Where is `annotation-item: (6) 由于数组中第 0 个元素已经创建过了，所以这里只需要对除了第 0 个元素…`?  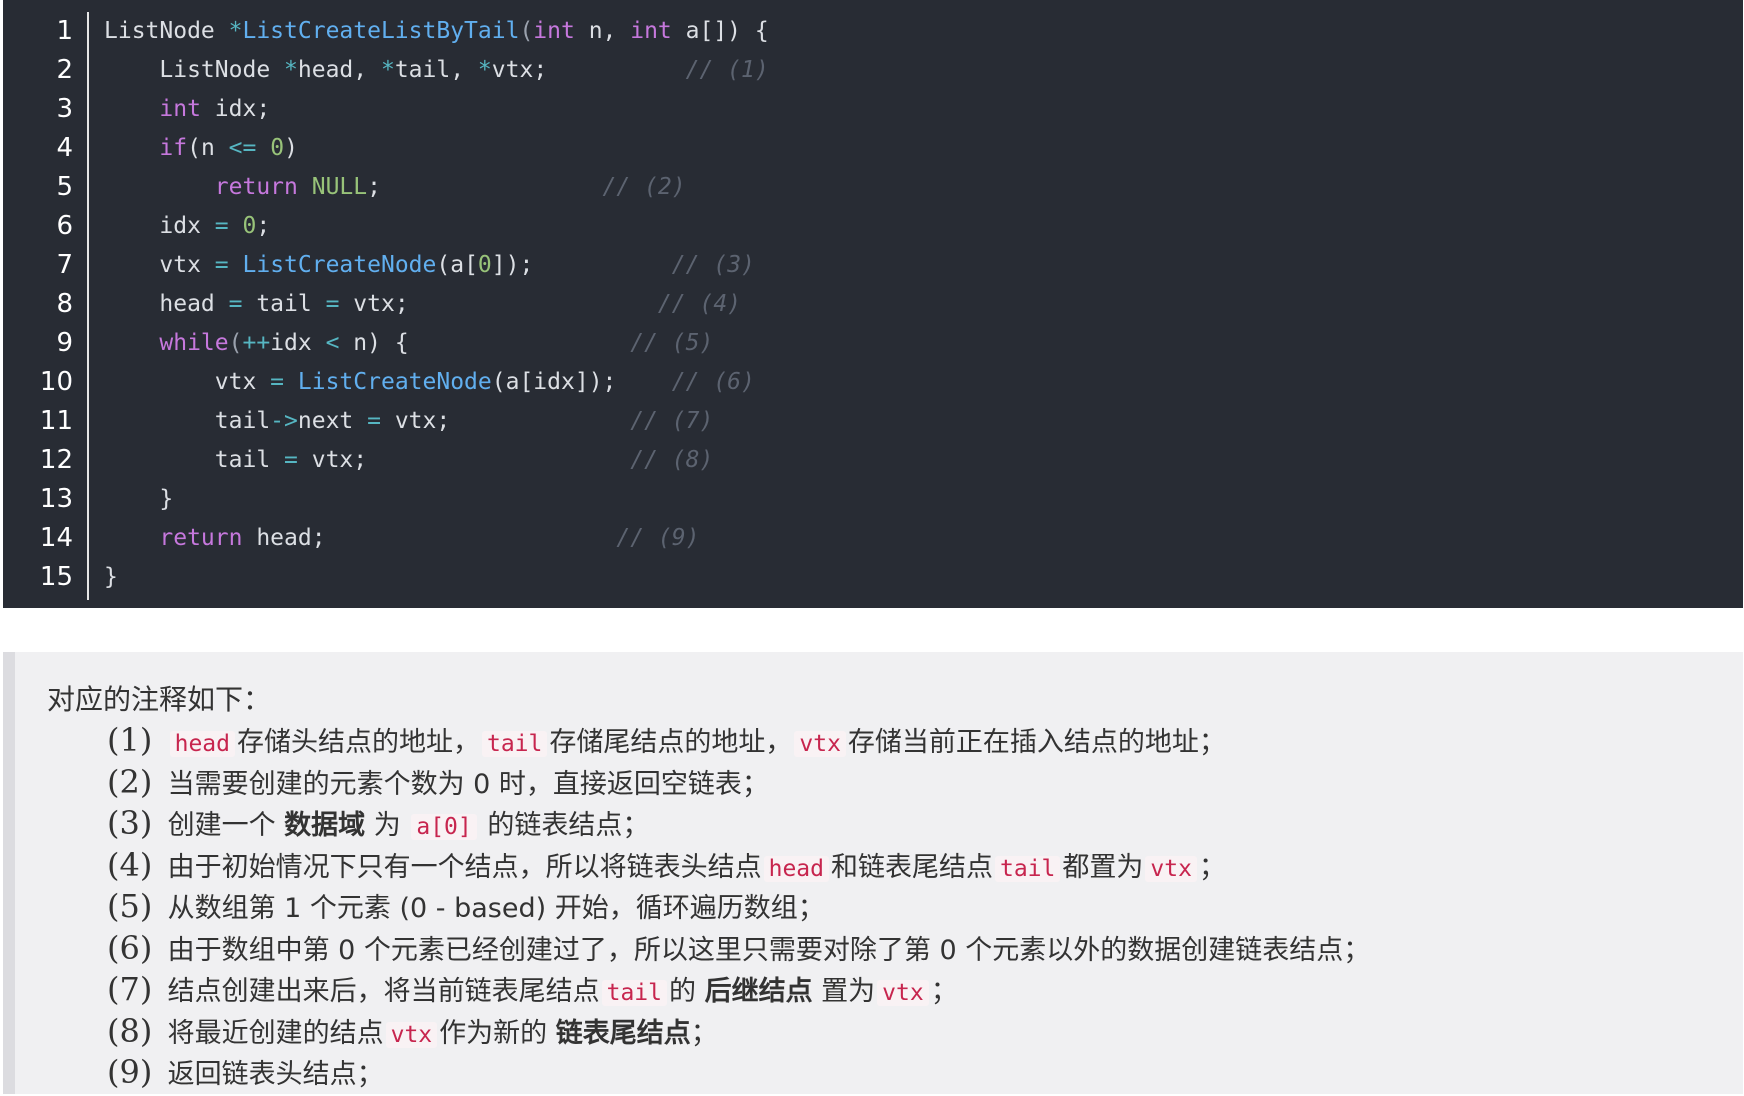
annotation-item: (6) 由于数组中第 0 个元素已经创建过了，所以这里只需要对除了第 0 个元素… is located at coordinates (738, 949).